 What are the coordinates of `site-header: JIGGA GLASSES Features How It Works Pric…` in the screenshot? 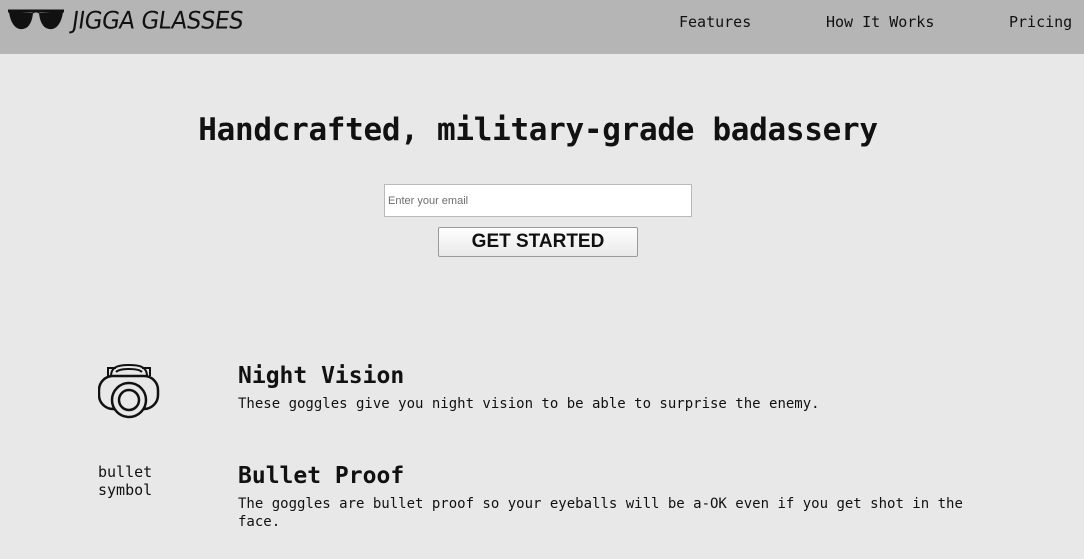 It's located at (542, 27).